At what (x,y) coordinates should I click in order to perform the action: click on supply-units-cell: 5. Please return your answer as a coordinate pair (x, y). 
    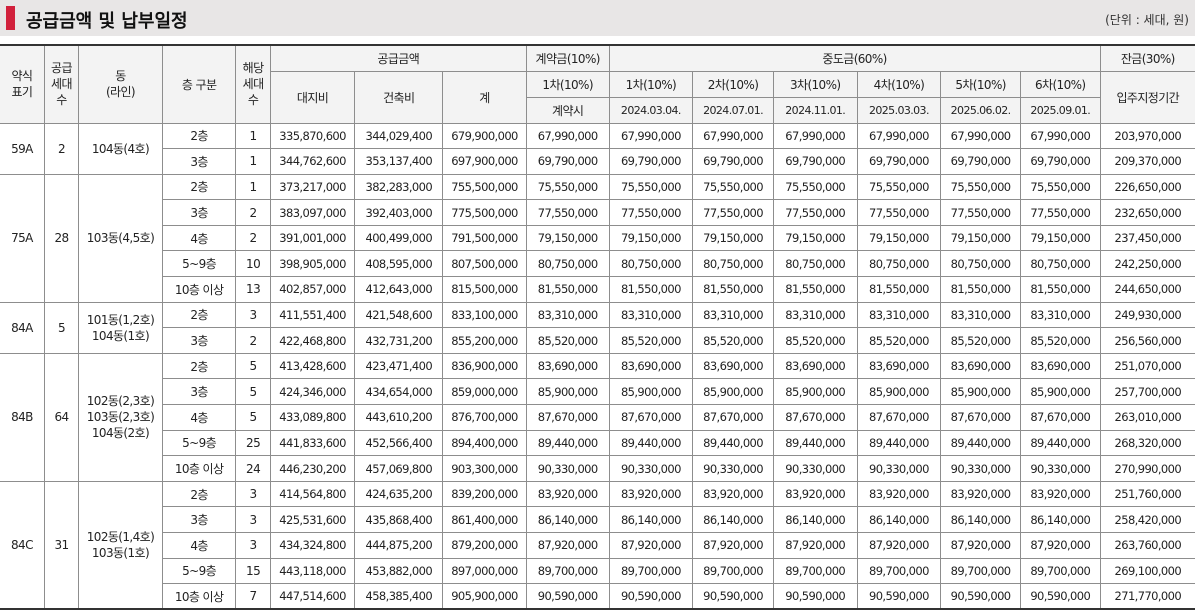
    Looking at the image, I should click on (61, 327).